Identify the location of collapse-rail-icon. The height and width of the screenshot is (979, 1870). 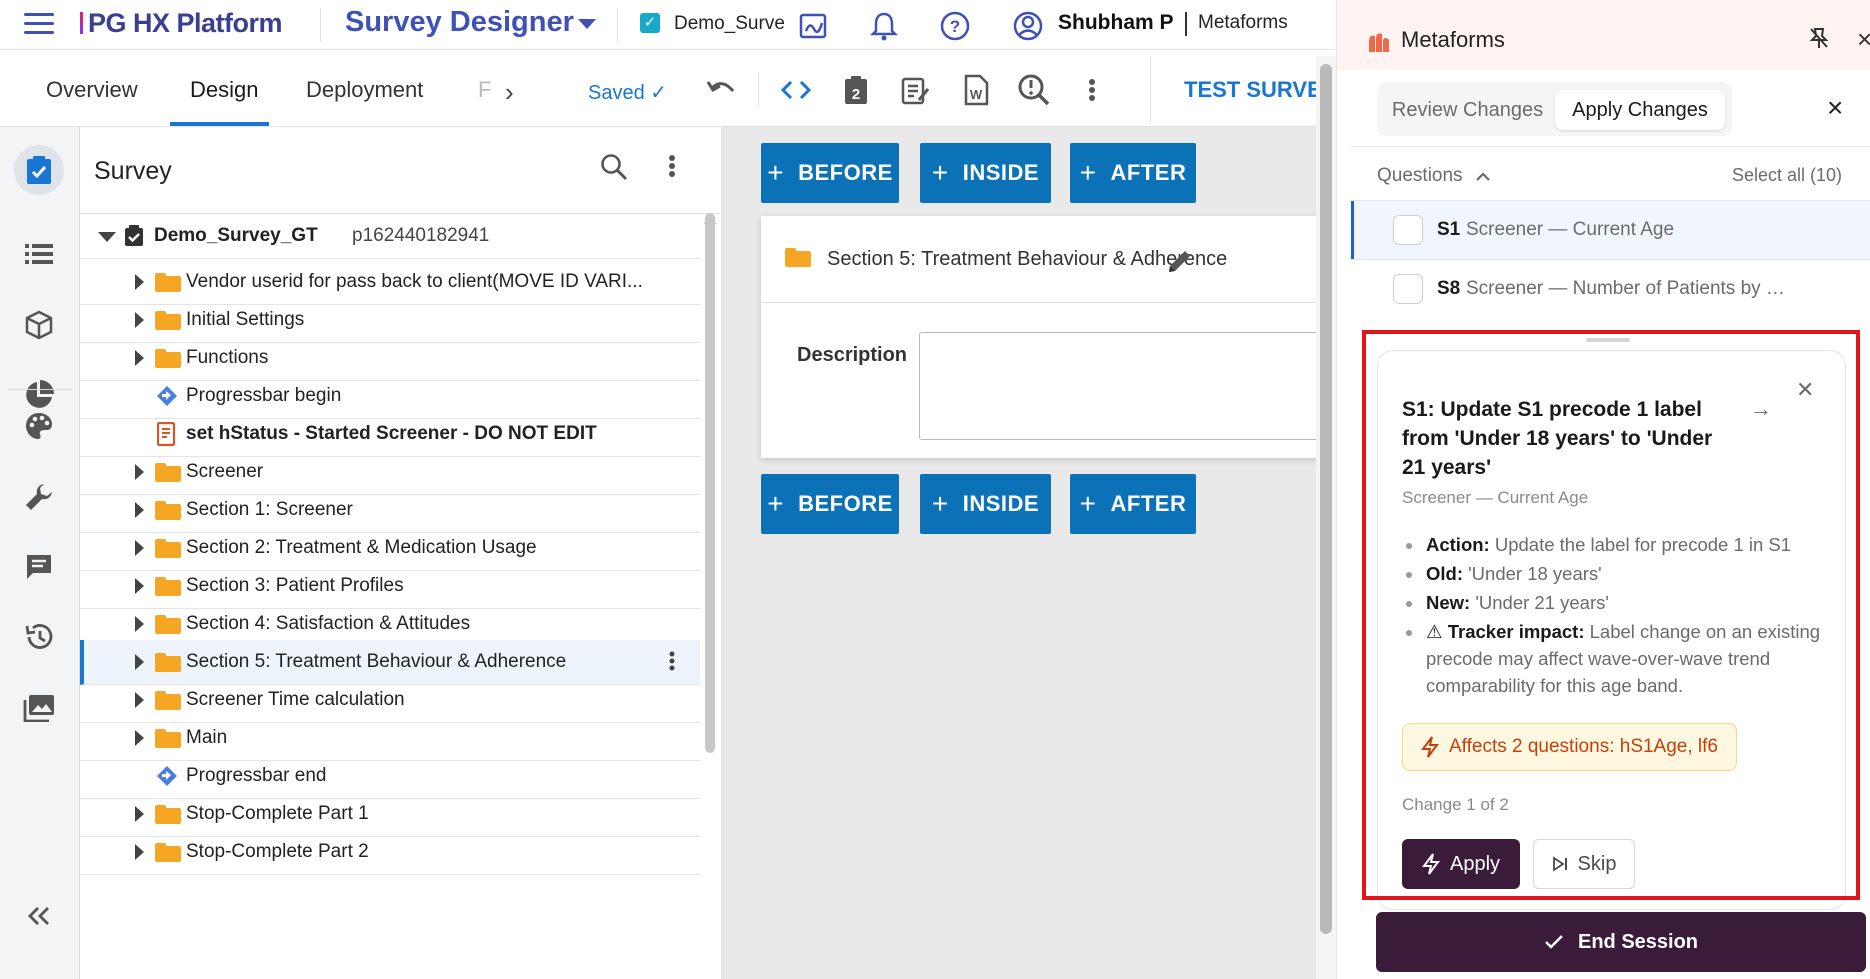
(39, 916).